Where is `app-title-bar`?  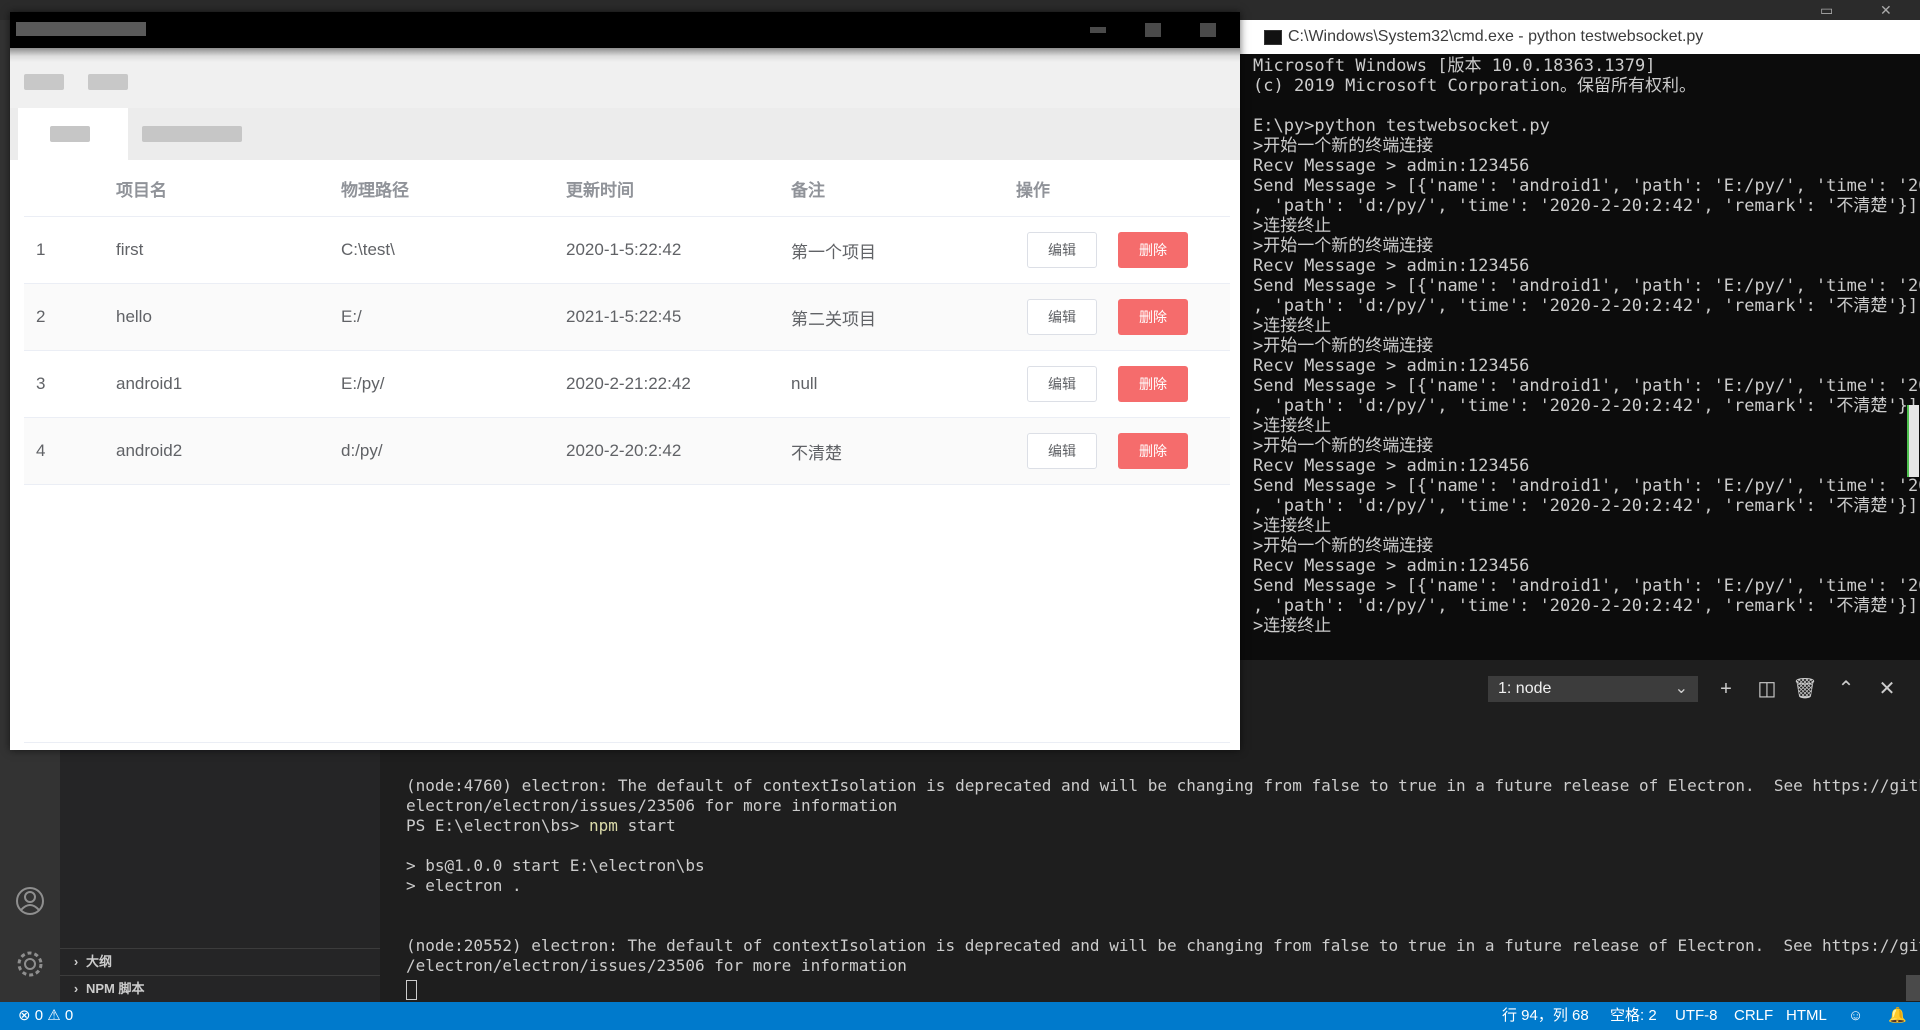 app-title-bar is located at coordinates (625, 30).